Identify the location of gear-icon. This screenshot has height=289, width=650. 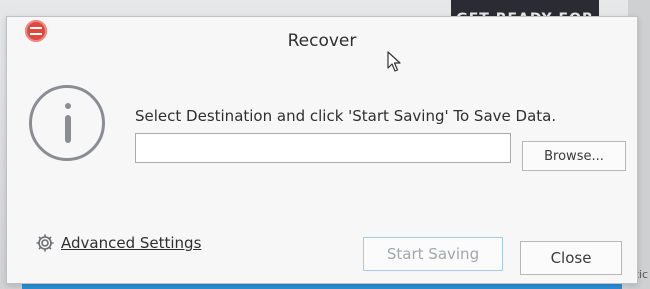
(45, 243).